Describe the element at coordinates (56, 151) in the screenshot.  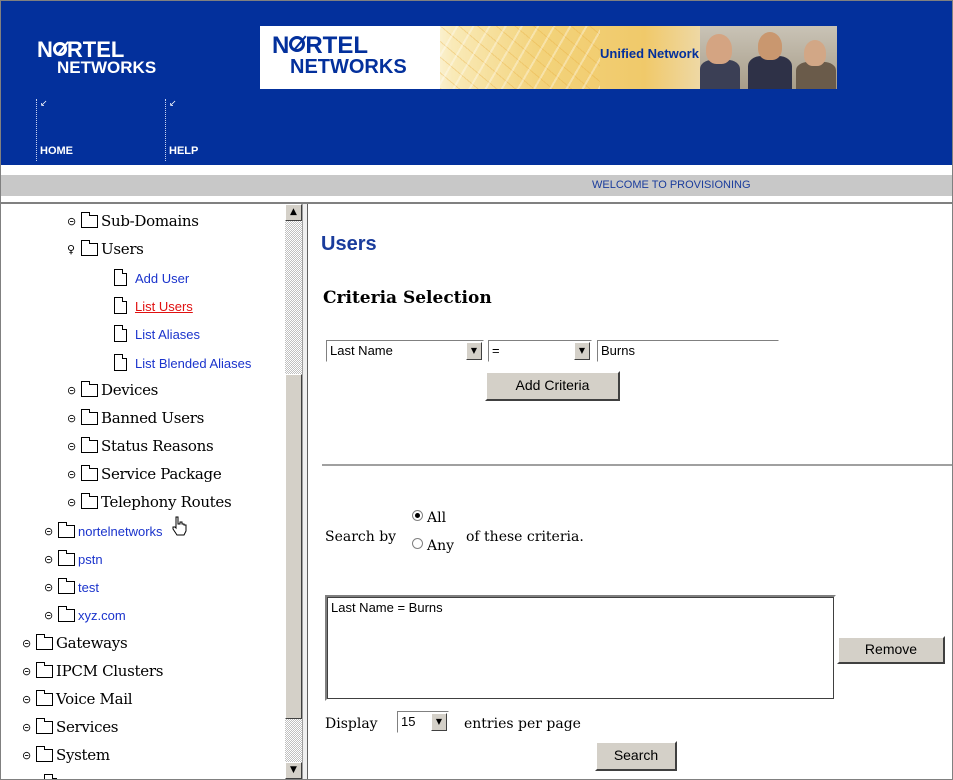
I see `nav-home-label: HOME` at that location.